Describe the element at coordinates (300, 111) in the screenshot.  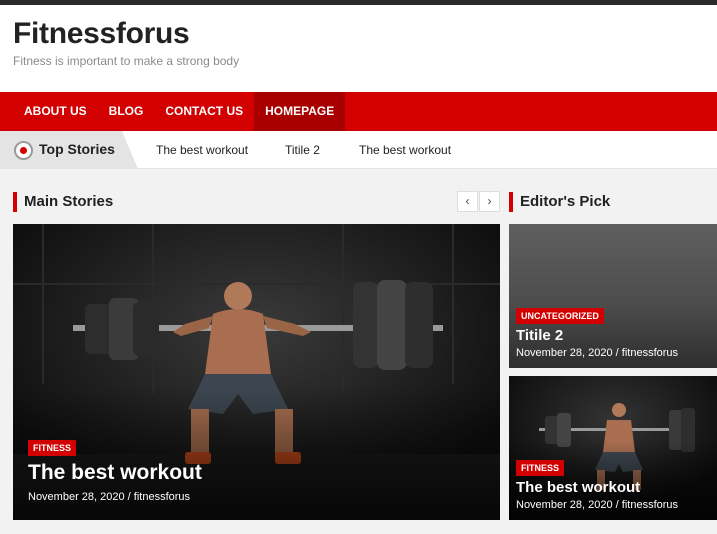
I see `nav-item-homepage: HOMEPAGE` at that location.